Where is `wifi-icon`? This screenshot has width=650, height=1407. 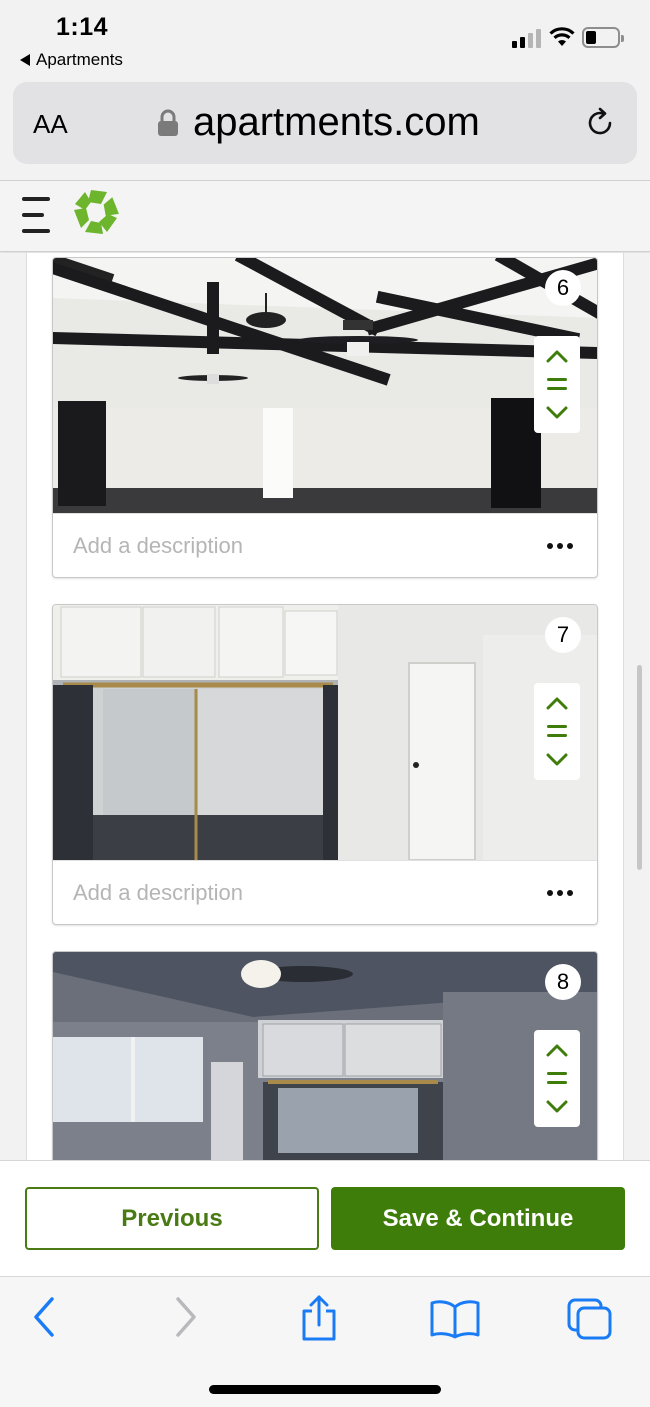
wifi-icon is located at coordinates (562, 36).